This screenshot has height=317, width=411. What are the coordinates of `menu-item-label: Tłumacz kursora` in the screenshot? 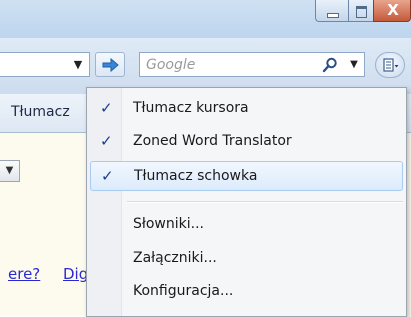 It's located at (191, 108).